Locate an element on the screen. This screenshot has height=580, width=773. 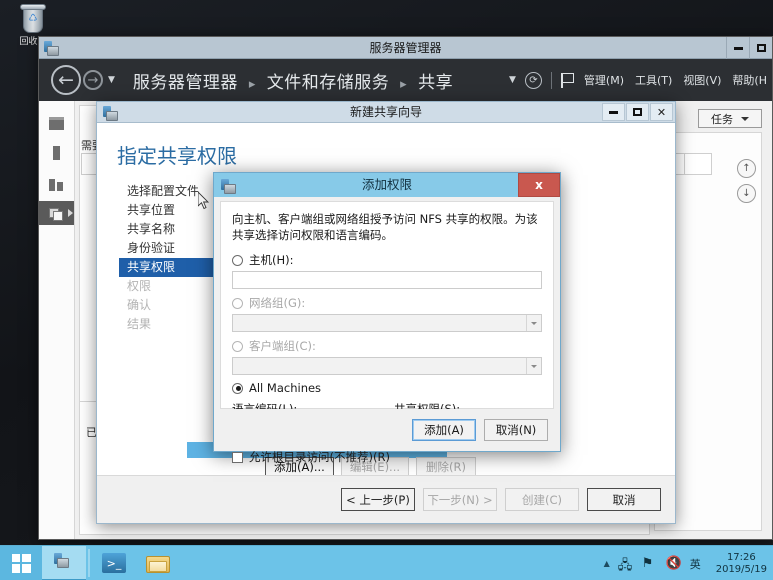
wizard-minimize-button is located at coordinates (613, 112).